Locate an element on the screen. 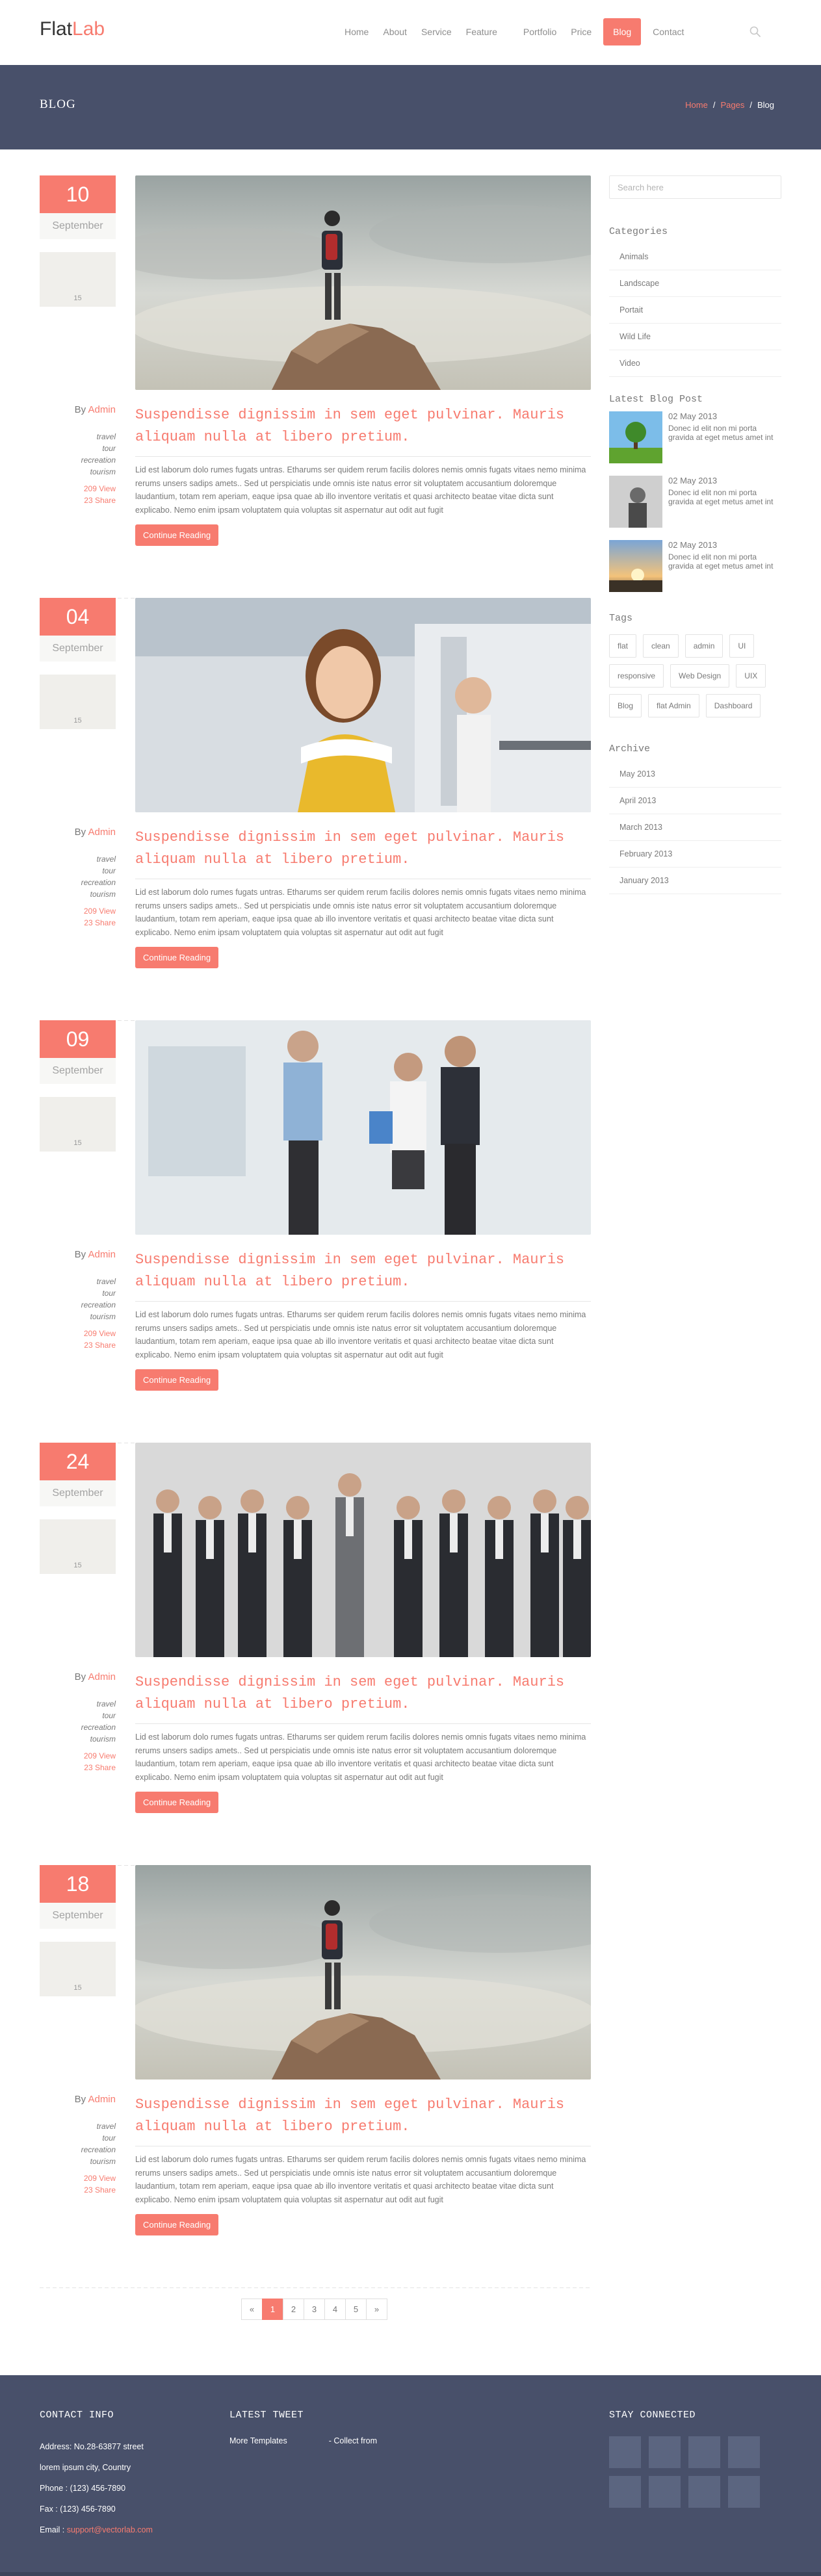 The image size is (821, 2576). footer-email-link: support@vectorlab.com is located at coordinates (110, 2529).